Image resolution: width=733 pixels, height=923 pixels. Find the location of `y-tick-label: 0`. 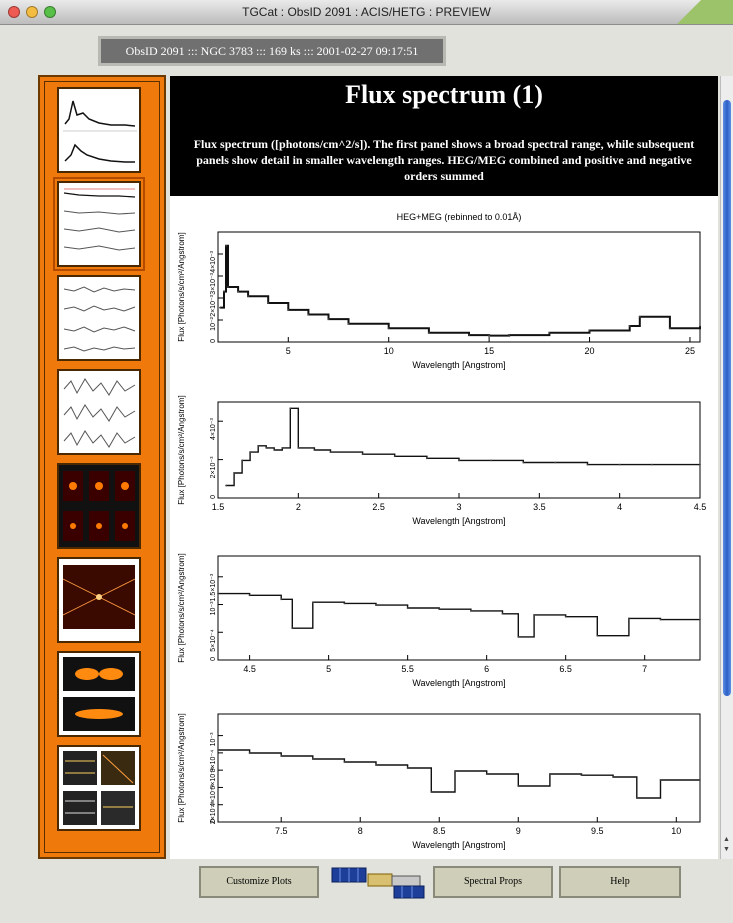

y-tick-label: 0 is located at coordinates (213, 497).